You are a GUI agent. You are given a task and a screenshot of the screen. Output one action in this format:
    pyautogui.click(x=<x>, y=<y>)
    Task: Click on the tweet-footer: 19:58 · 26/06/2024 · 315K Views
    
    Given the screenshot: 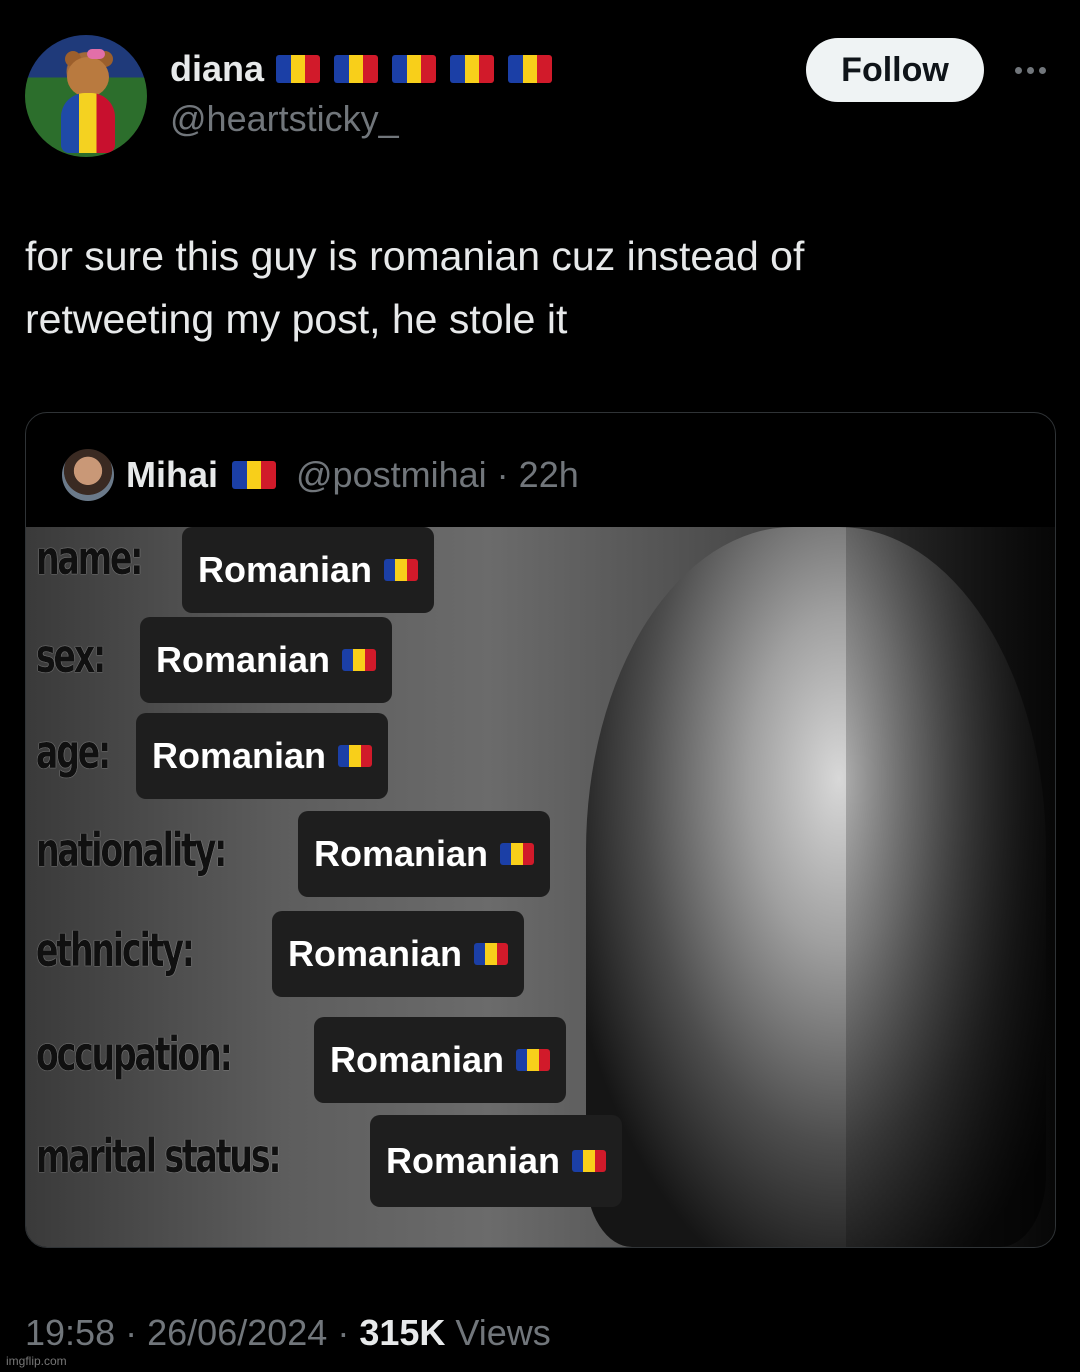 What is the action you would take?
    pyautogui.click(x=288, y=1333)
    